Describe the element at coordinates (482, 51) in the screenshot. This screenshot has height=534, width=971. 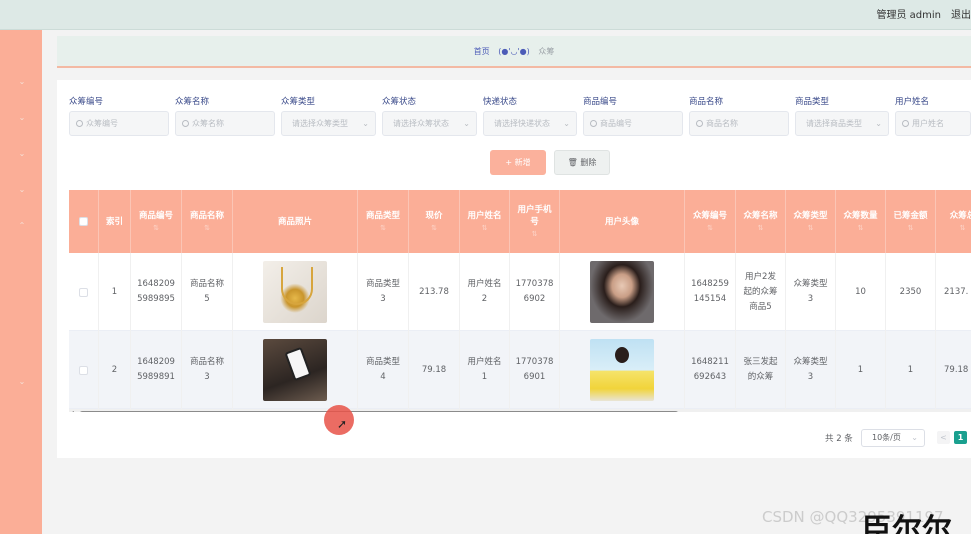
I see `breadcrumb-home: 首页` at that location.